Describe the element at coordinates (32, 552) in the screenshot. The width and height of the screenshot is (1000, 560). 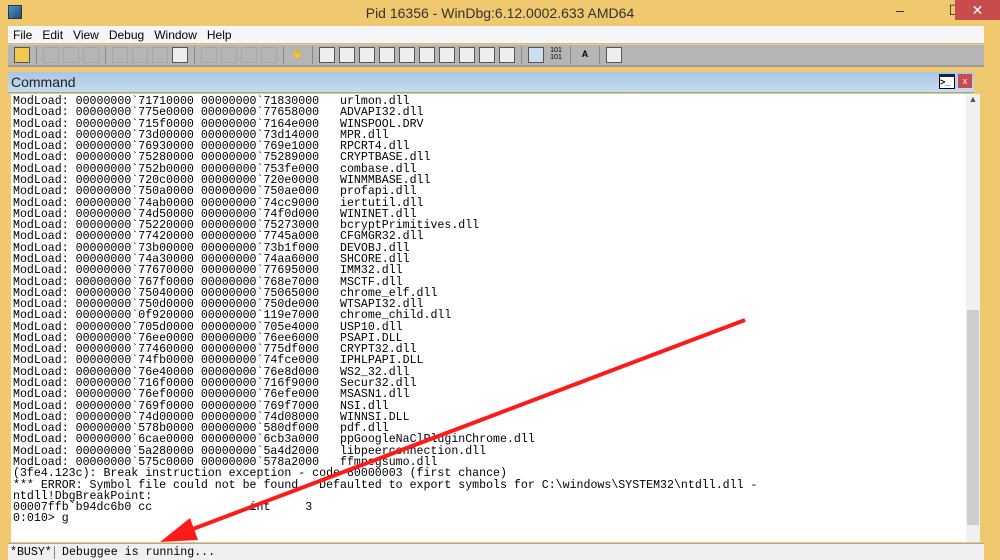
I see `busy-indicator: *BUSY*` at that location.